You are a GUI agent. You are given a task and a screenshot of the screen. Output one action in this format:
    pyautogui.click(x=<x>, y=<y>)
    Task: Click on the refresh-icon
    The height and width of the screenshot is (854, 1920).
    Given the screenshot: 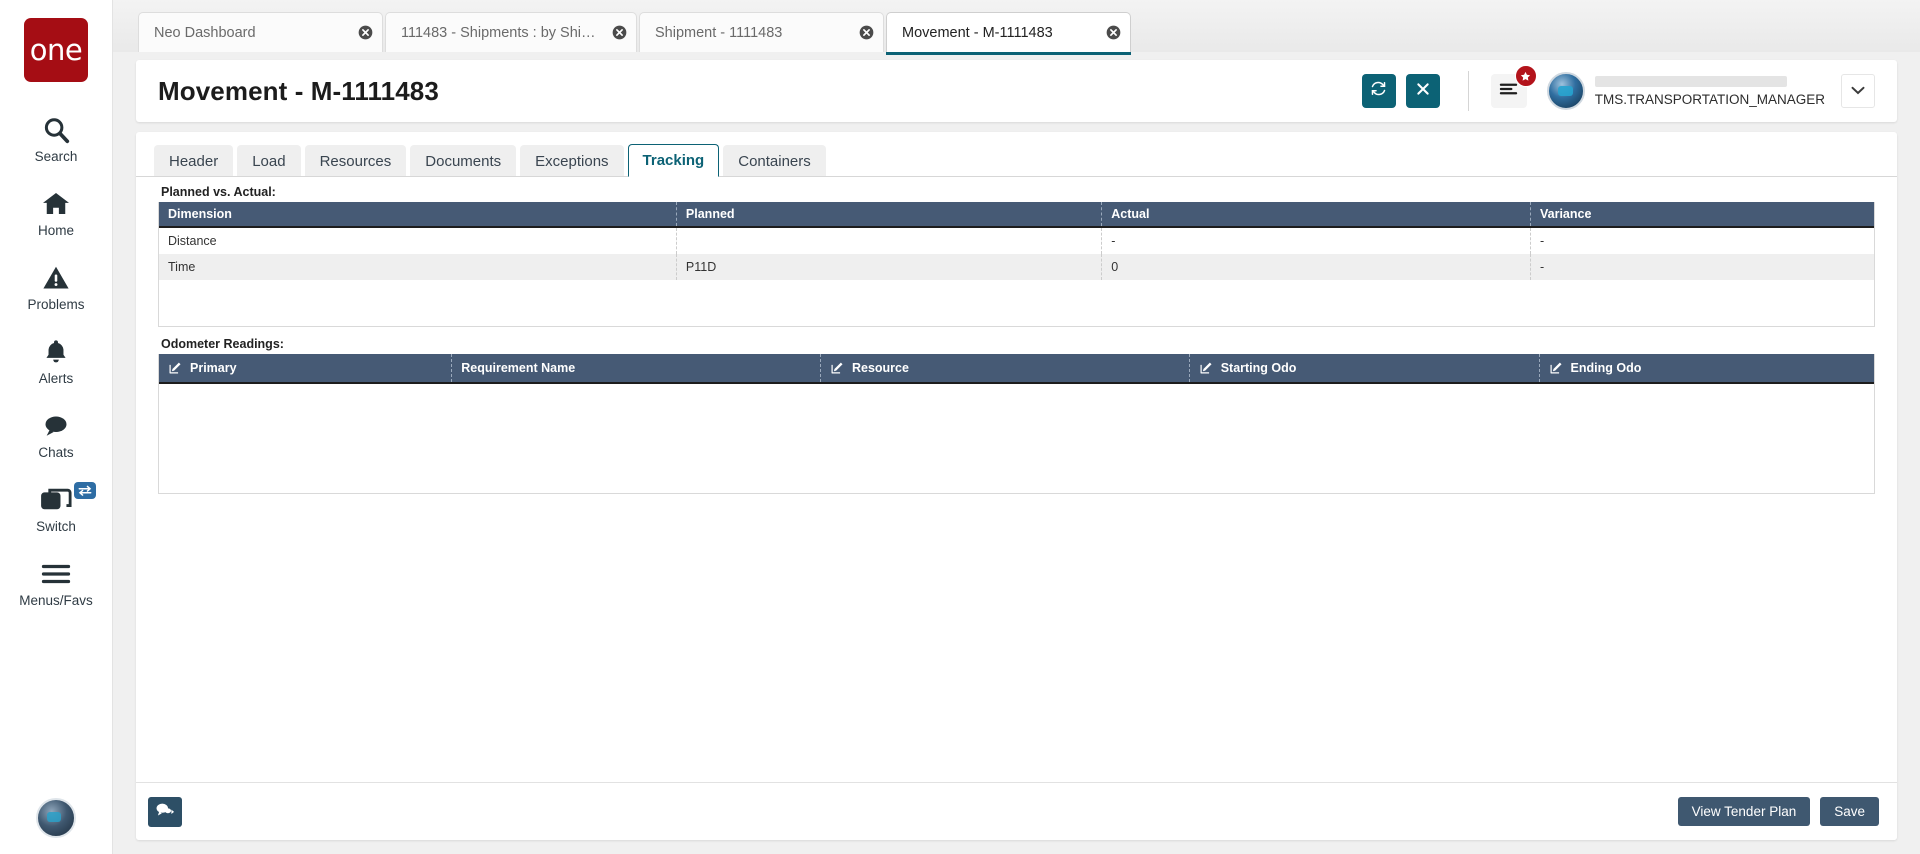 What is the action you would take?
    pyautogui.click(x=1378, y=91)
    